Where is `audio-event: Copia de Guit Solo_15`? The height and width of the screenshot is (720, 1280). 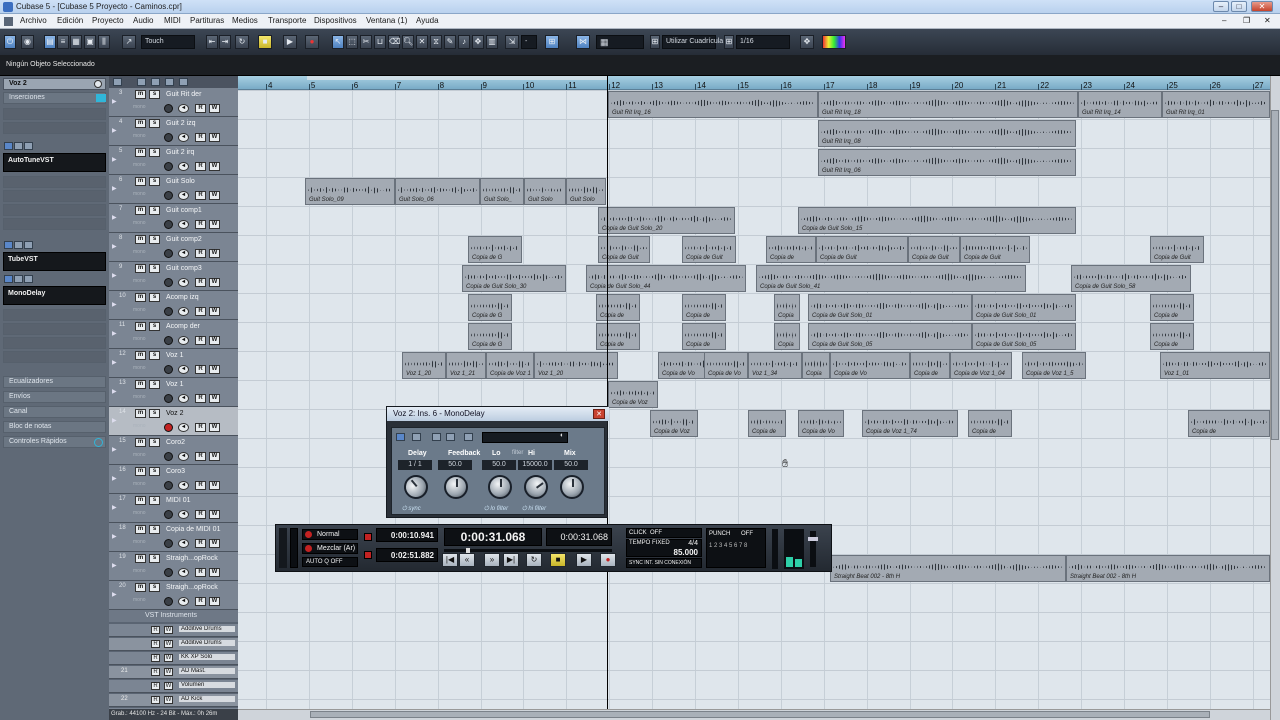 audio-event: Copia de Guit Solo_15 is located at coordinates (937, 220).